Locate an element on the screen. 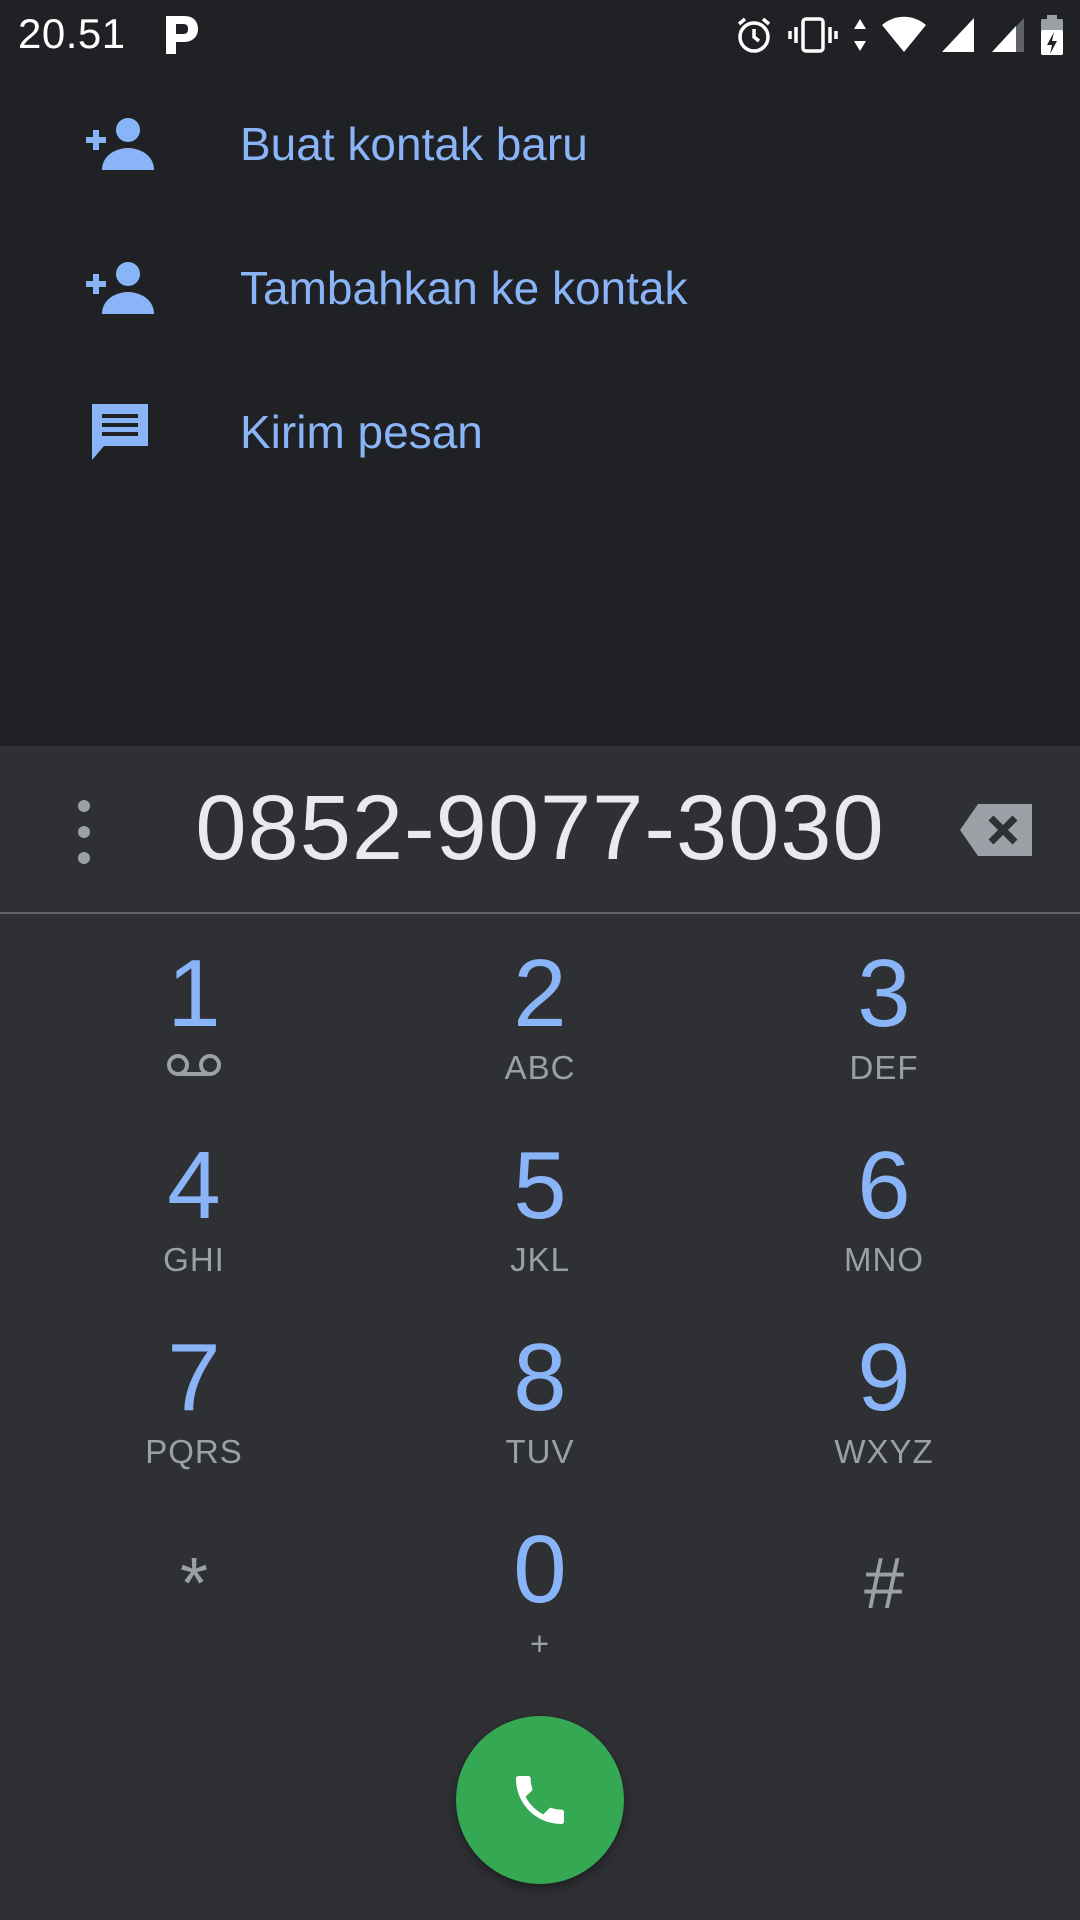  key-letters: + is located at coordinates (540, 1643).